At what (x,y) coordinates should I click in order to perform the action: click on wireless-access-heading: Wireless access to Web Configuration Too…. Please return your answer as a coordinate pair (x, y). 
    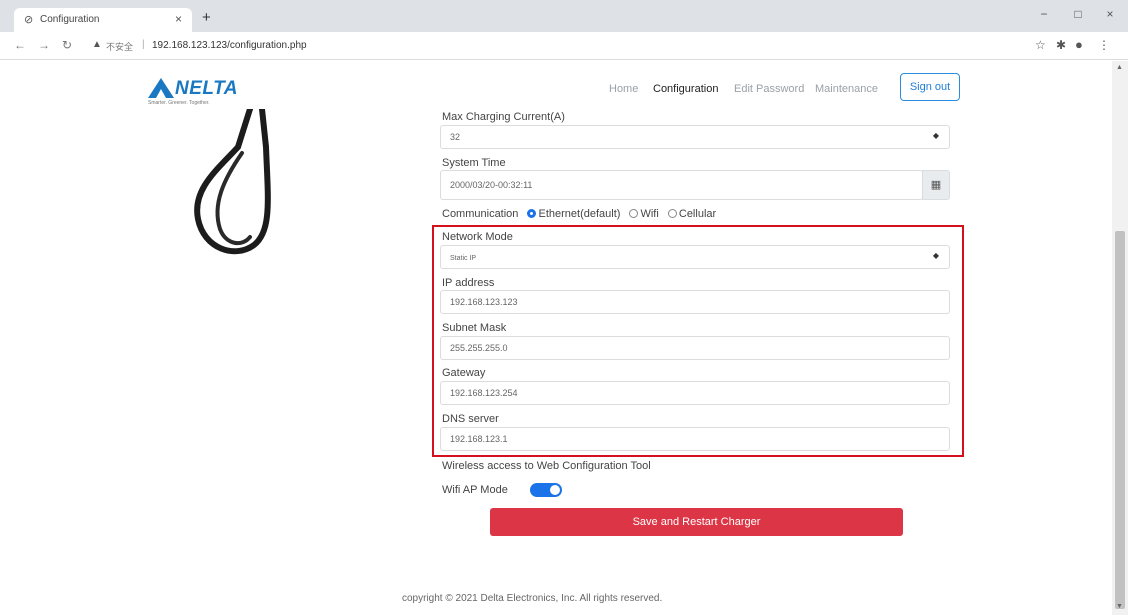
    Looking at the image, I should click on (546, 466).